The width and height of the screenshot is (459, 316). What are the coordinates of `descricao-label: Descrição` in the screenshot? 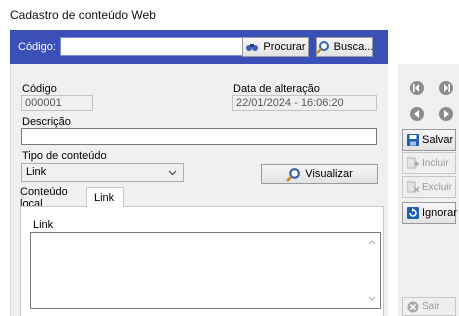 It's located at (46, 122).